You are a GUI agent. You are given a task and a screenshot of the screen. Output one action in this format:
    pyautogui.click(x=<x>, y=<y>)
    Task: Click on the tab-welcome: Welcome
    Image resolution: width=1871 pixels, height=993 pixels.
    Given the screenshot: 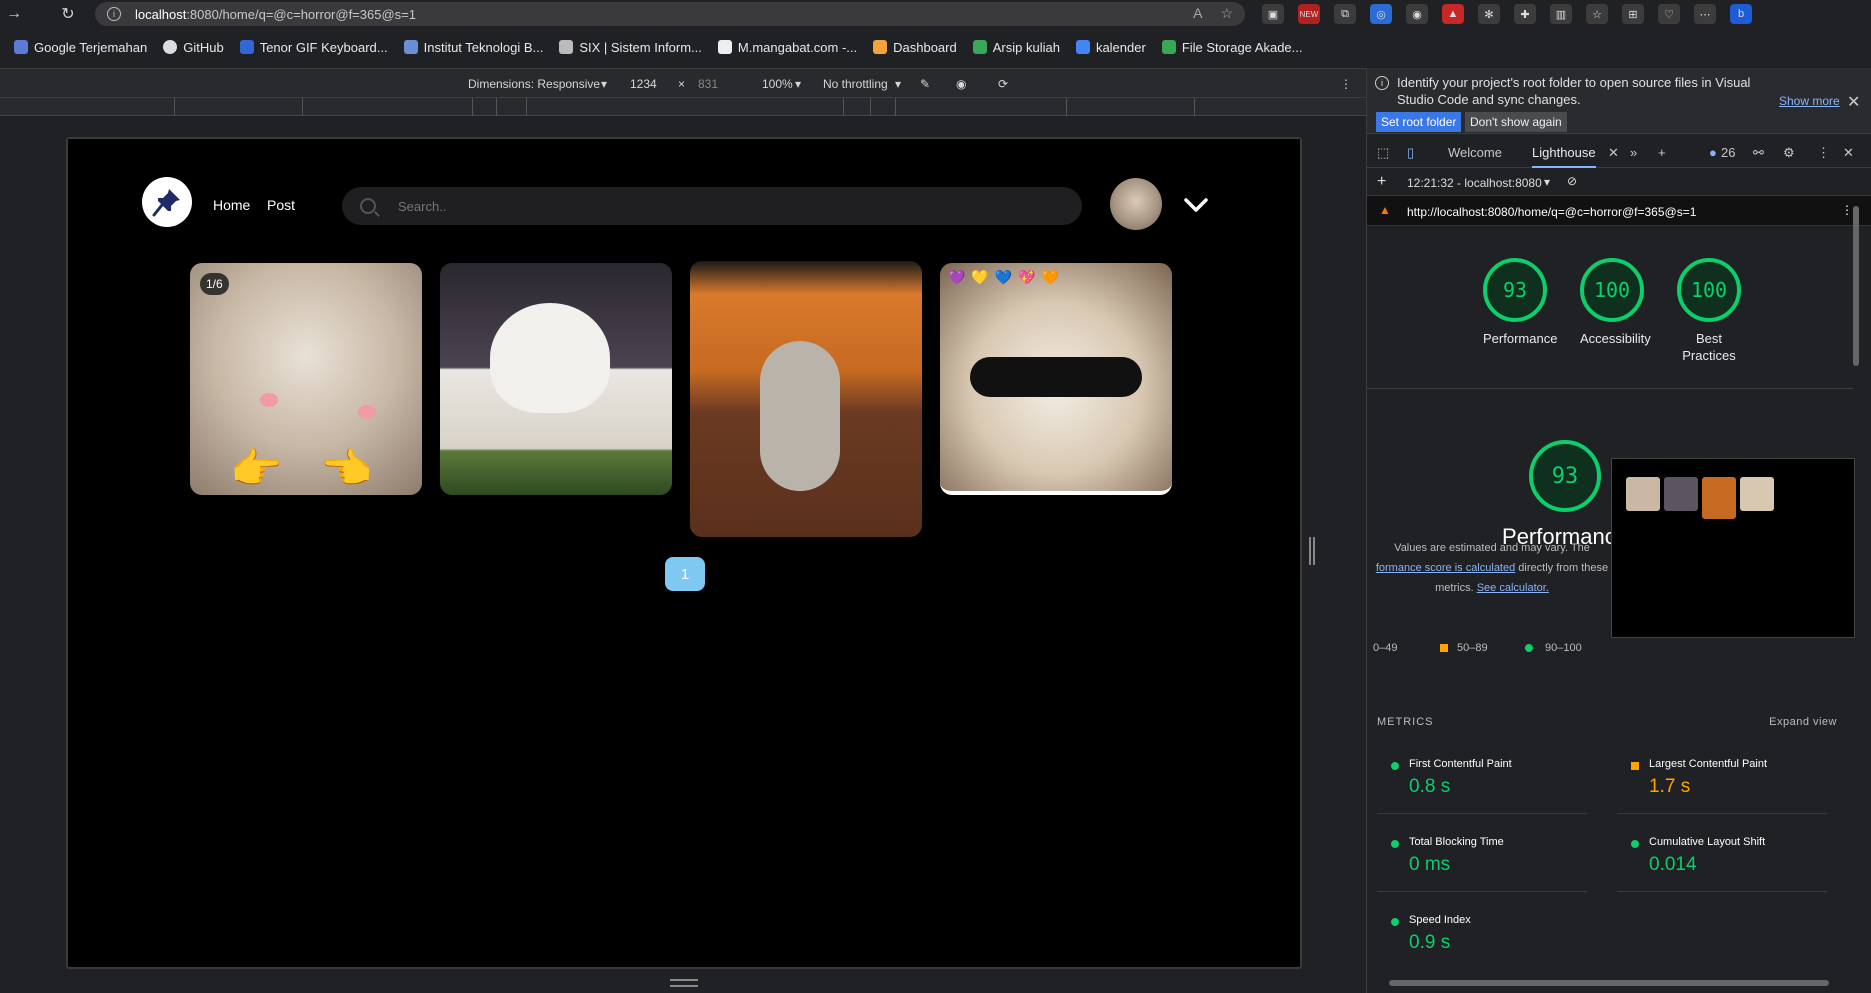 What is the action you would take?
    pyautogui.click(x=1475, y=152)
    